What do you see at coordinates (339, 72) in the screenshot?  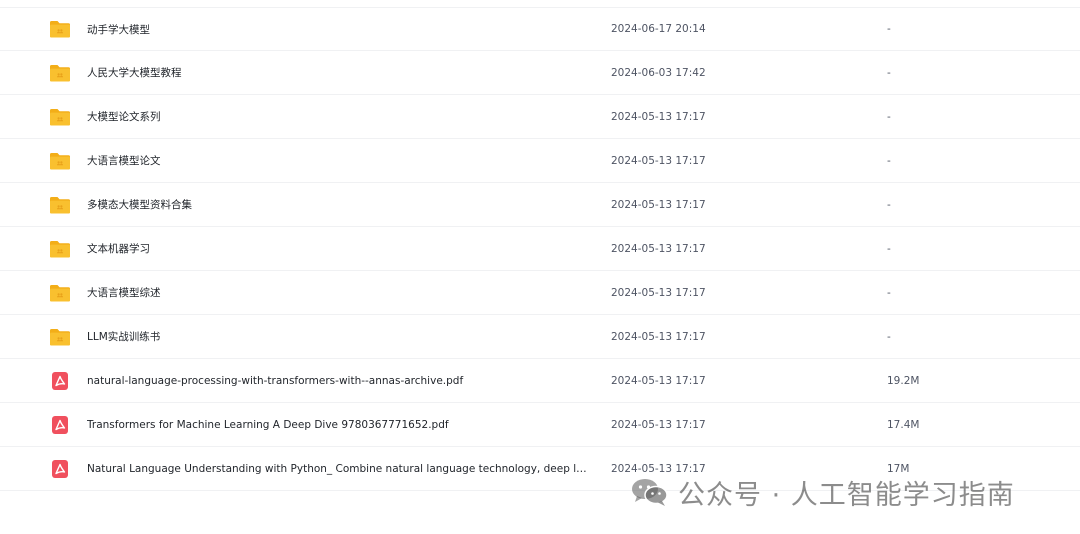 I see `file-name: 人民大学大模型教程` at bounding box center [339, 72].